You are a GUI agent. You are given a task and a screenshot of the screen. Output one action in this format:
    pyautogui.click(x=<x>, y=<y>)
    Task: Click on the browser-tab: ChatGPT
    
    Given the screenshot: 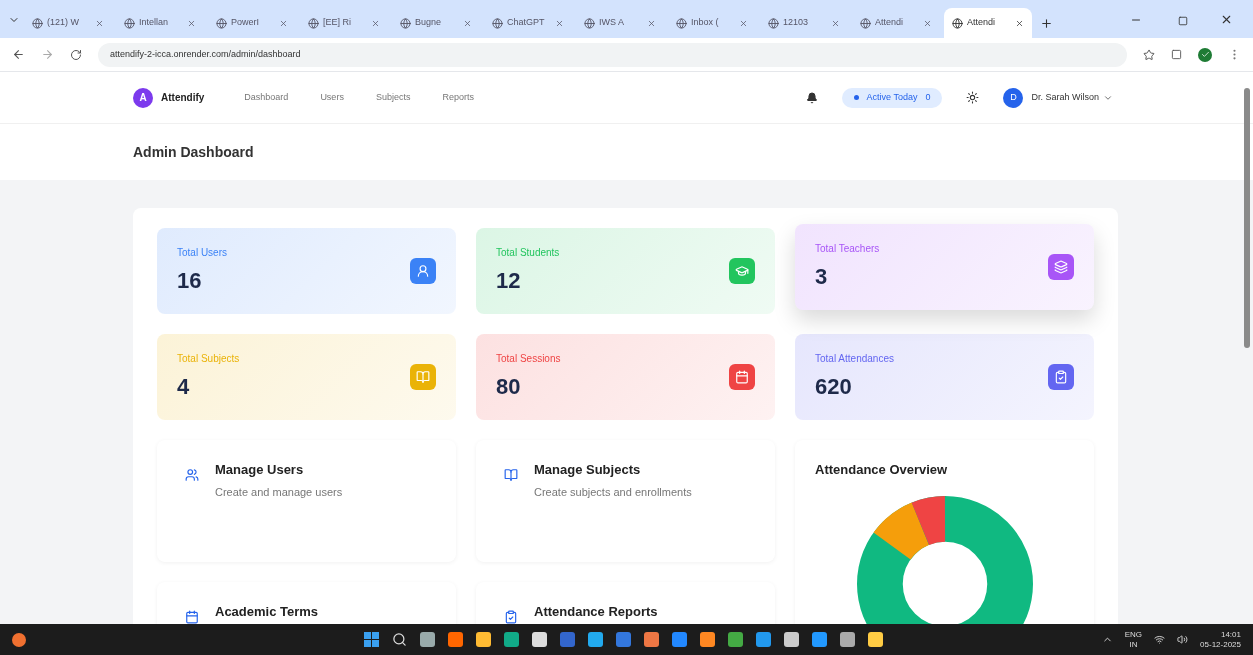 What is the action you would take?
    pyautogui.click(x=528, y=23)
    